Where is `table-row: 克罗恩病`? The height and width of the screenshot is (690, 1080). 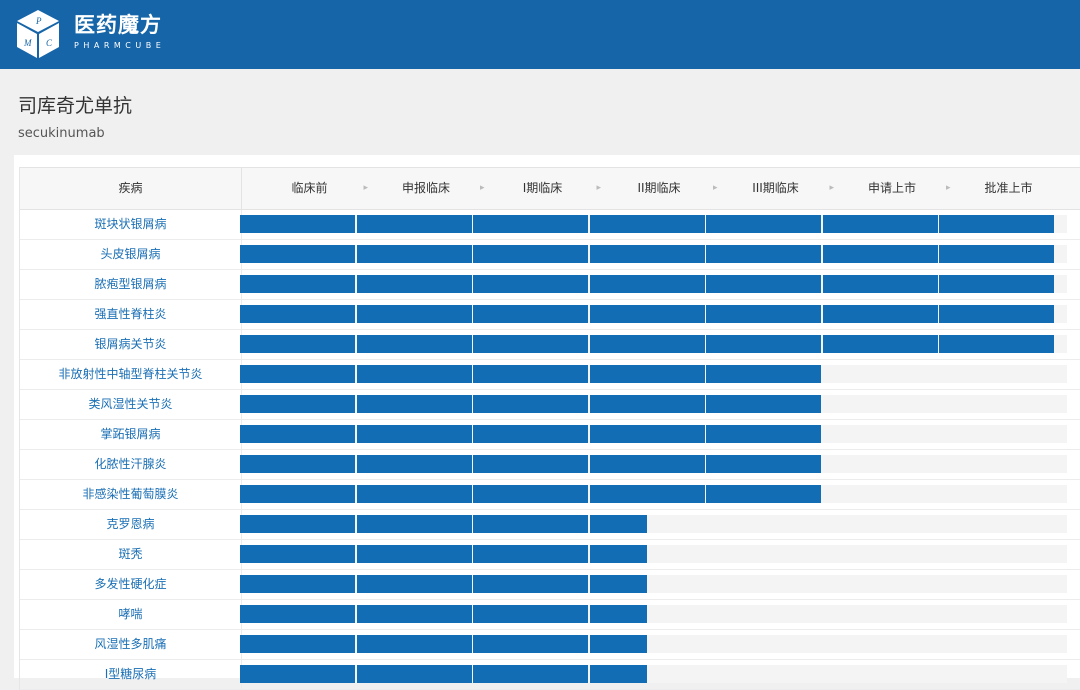 table-row: 克罗恩病 is located at coordinates (550, 525).